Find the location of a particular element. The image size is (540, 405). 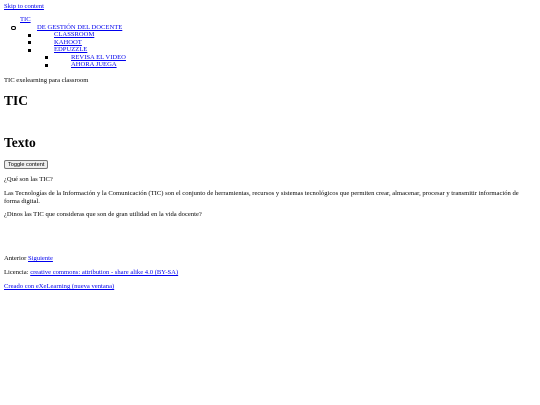

site-tagline: TIC exelearning para classroom is located at coordinates (46, 80).